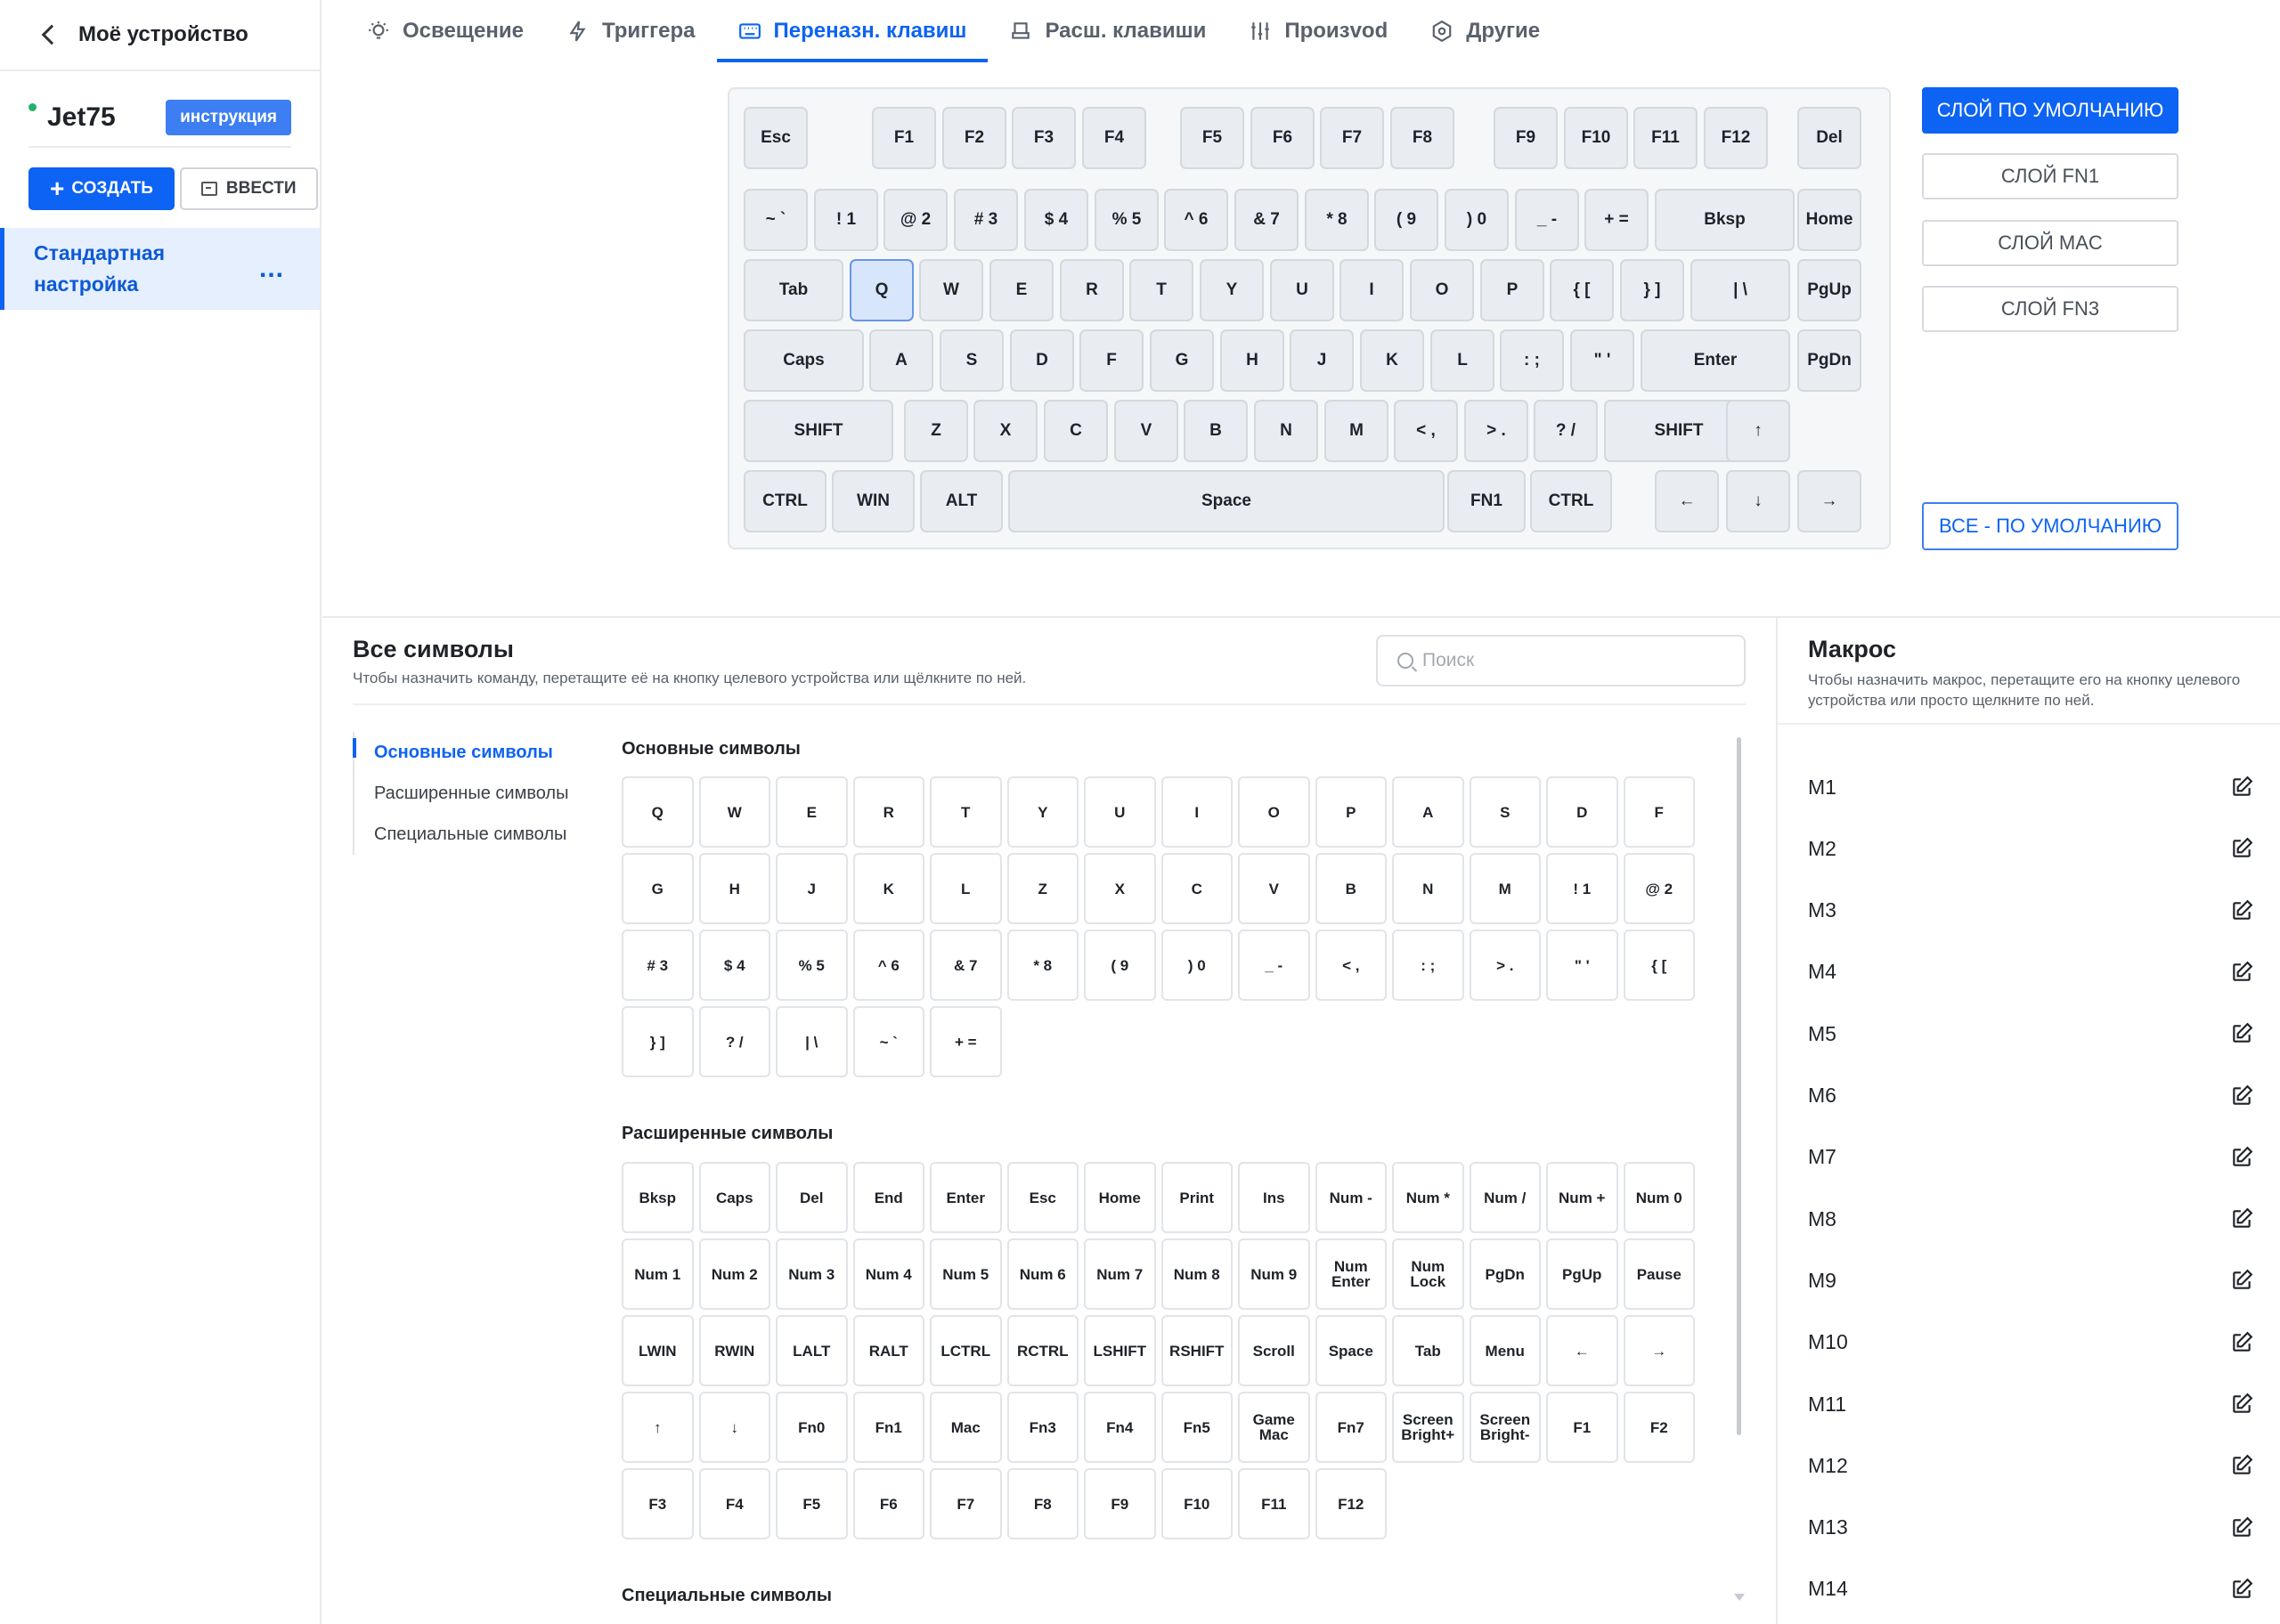 The image size is (2280, 1624). I want to click on key-0-9: F9, so click(1526, 138).